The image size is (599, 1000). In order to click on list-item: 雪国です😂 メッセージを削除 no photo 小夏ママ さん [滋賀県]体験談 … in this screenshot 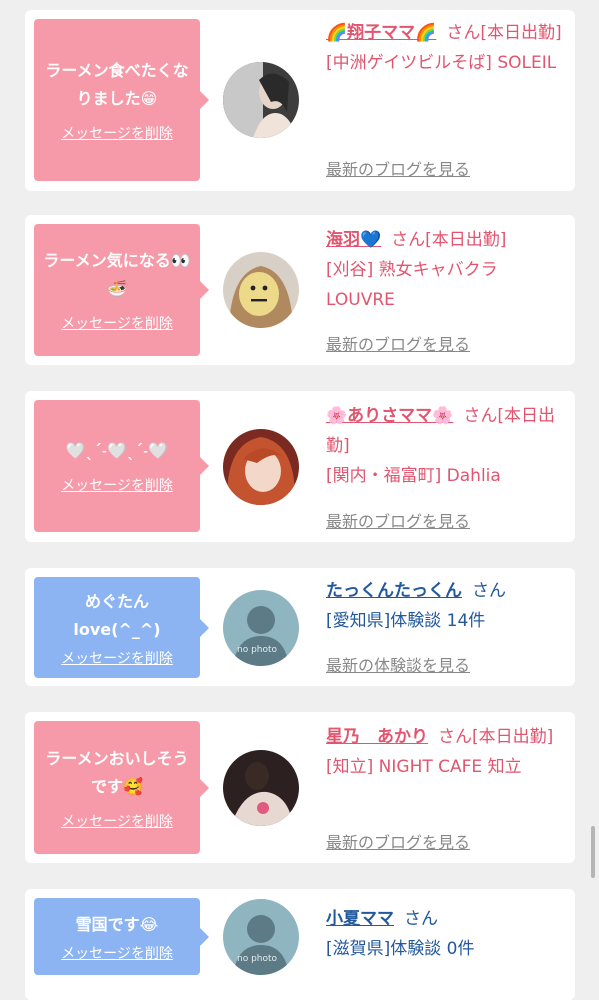, I will do `click(300, 944)`.